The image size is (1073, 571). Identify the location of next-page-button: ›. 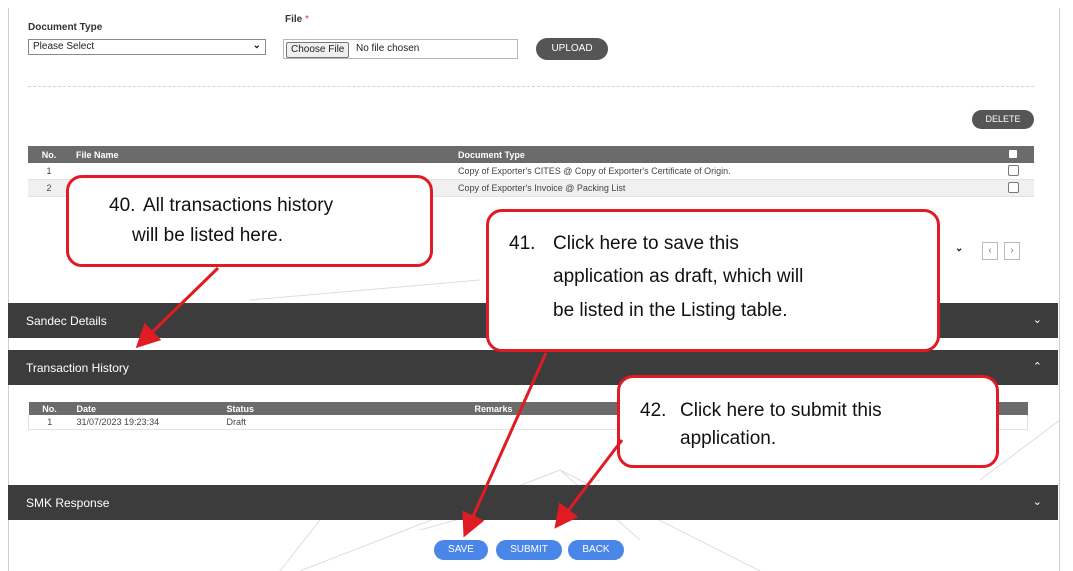
(1012, 251).